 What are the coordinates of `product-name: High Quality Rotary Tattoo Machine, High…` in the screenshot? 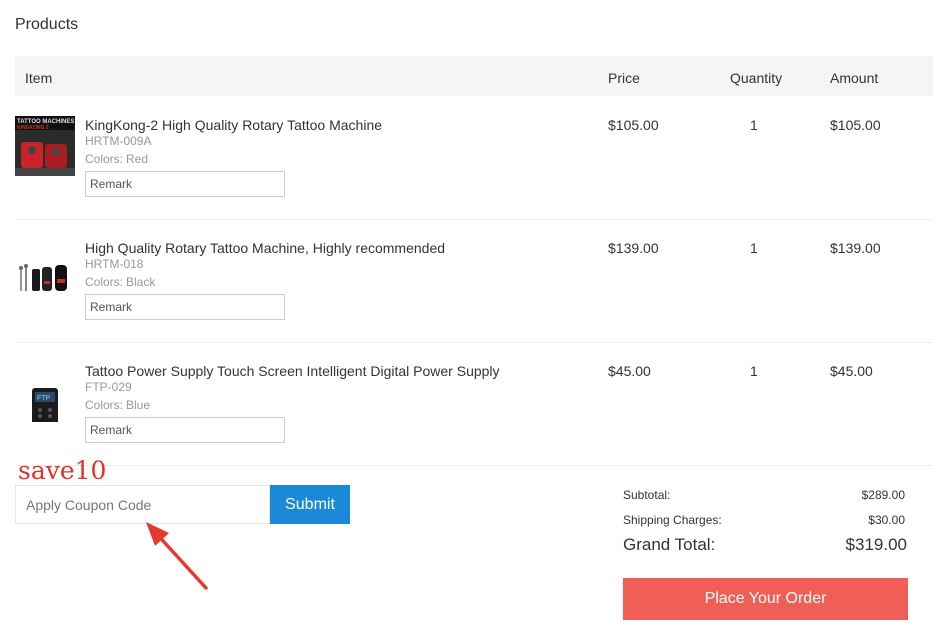 It's located at (265, 248).